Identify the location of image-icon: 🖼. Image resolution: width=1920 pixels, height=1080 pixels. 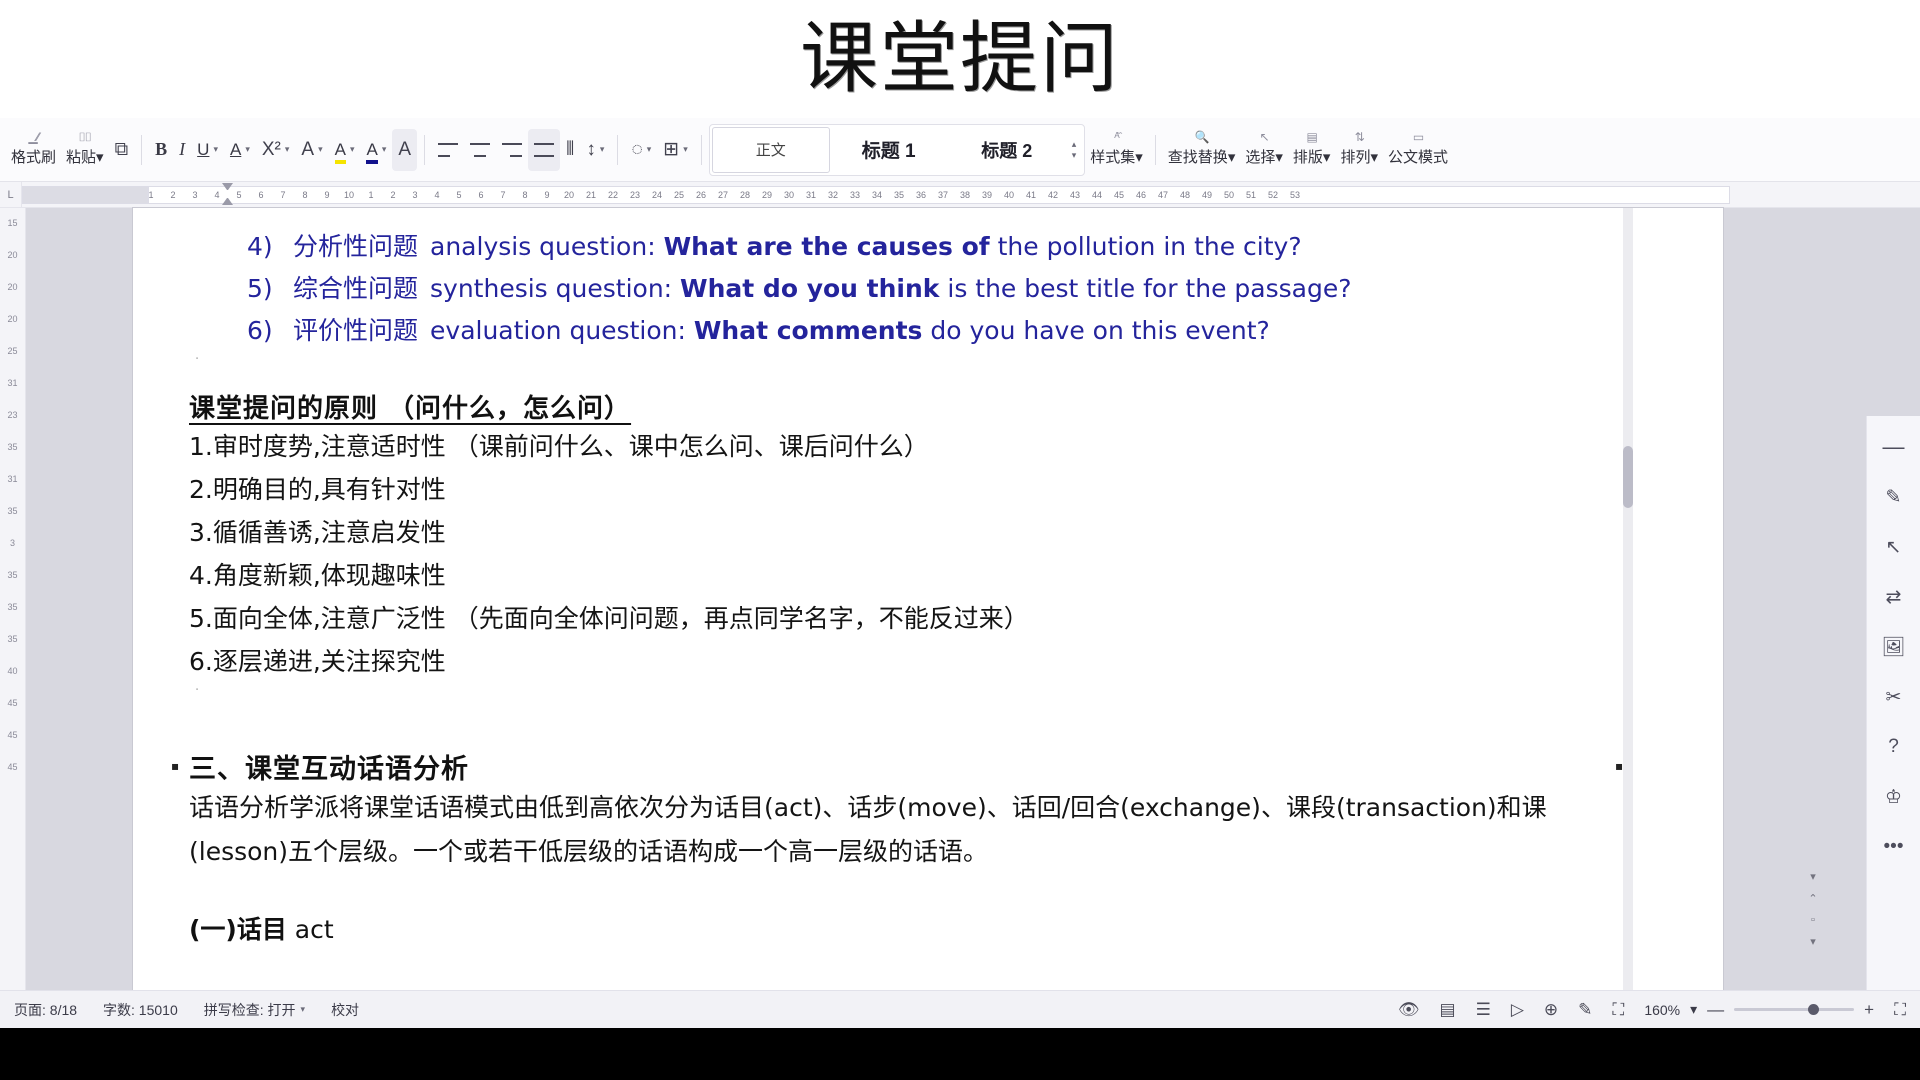
(1894, 647).